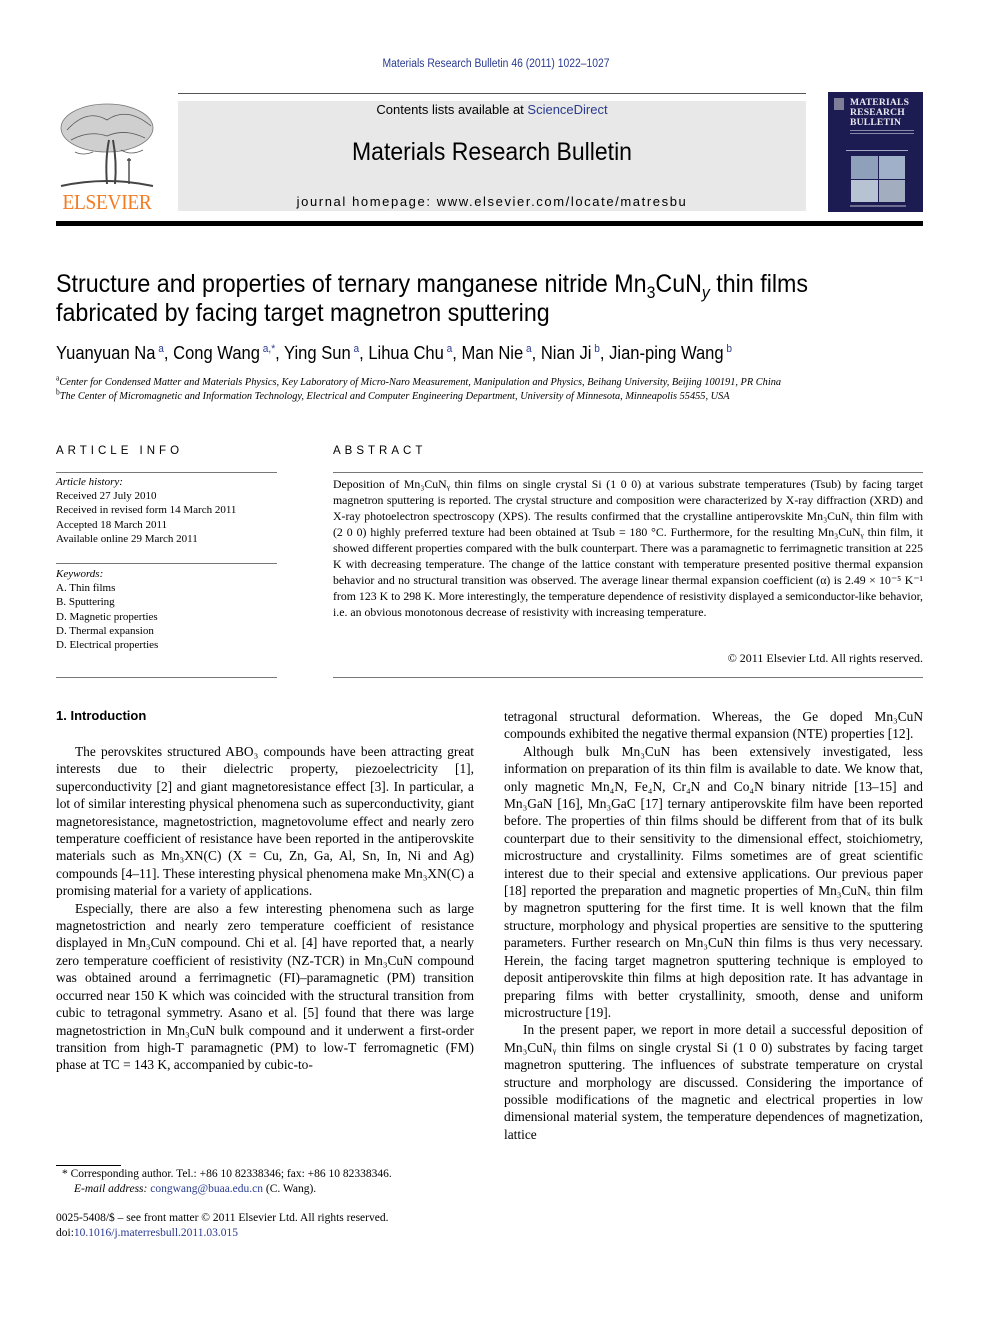  Describe the element at coordinates (380, 451) in the screenshot. I see `abstract-caption: ABSTRACT` at that location.